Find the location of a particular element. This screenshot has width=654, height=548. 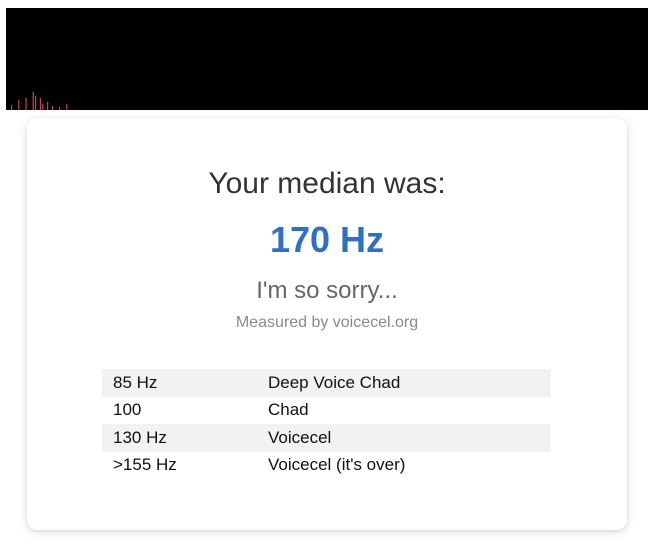

result-headline: Your median was: is located at coordinates (327, 183).